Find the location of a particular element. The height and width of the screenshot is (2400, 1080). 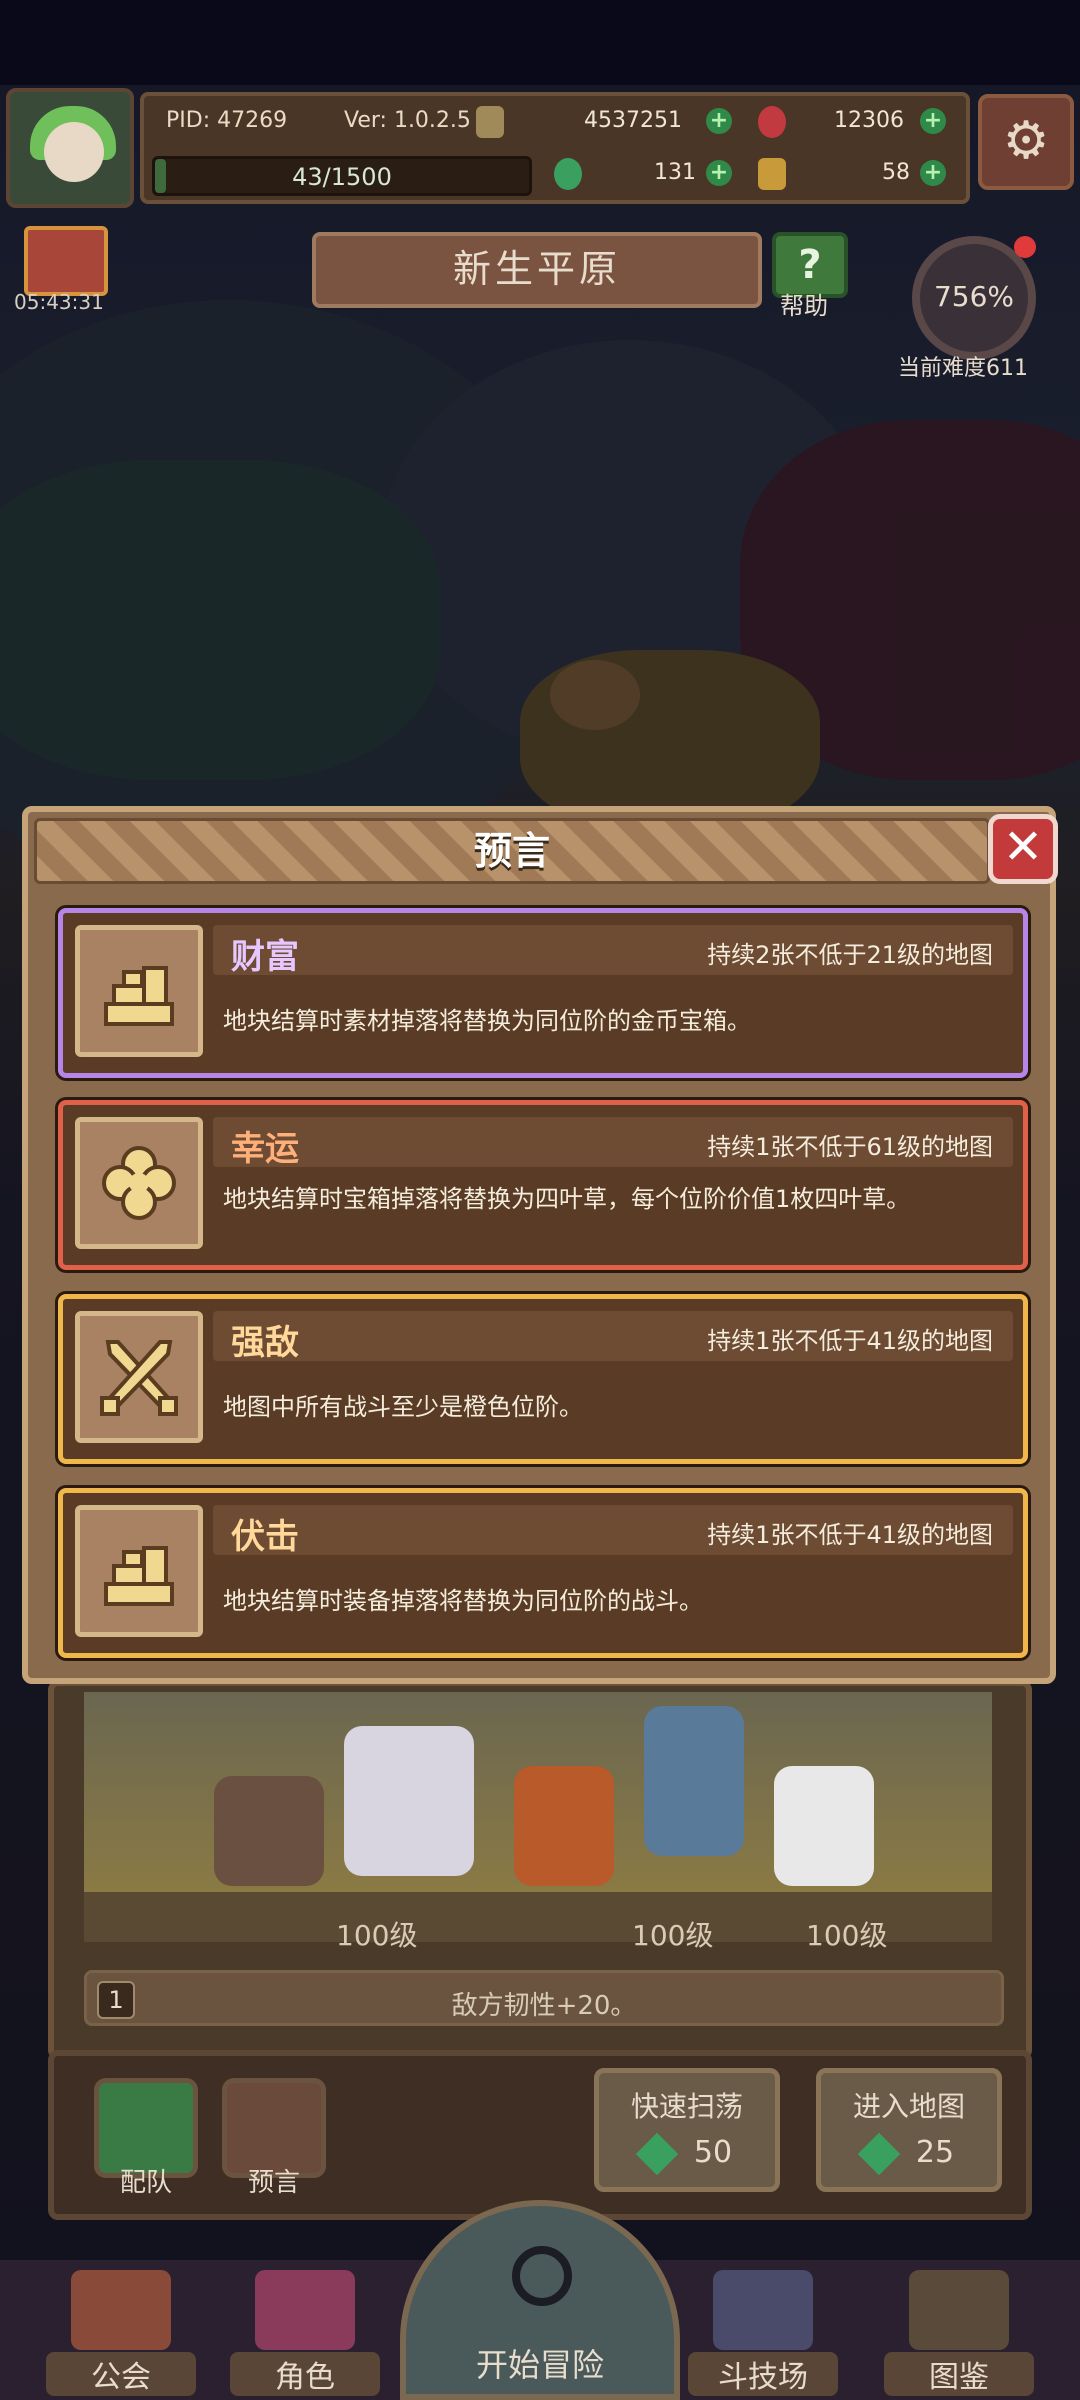

close-icon: ✕ is located at coordinates (1023, 849).